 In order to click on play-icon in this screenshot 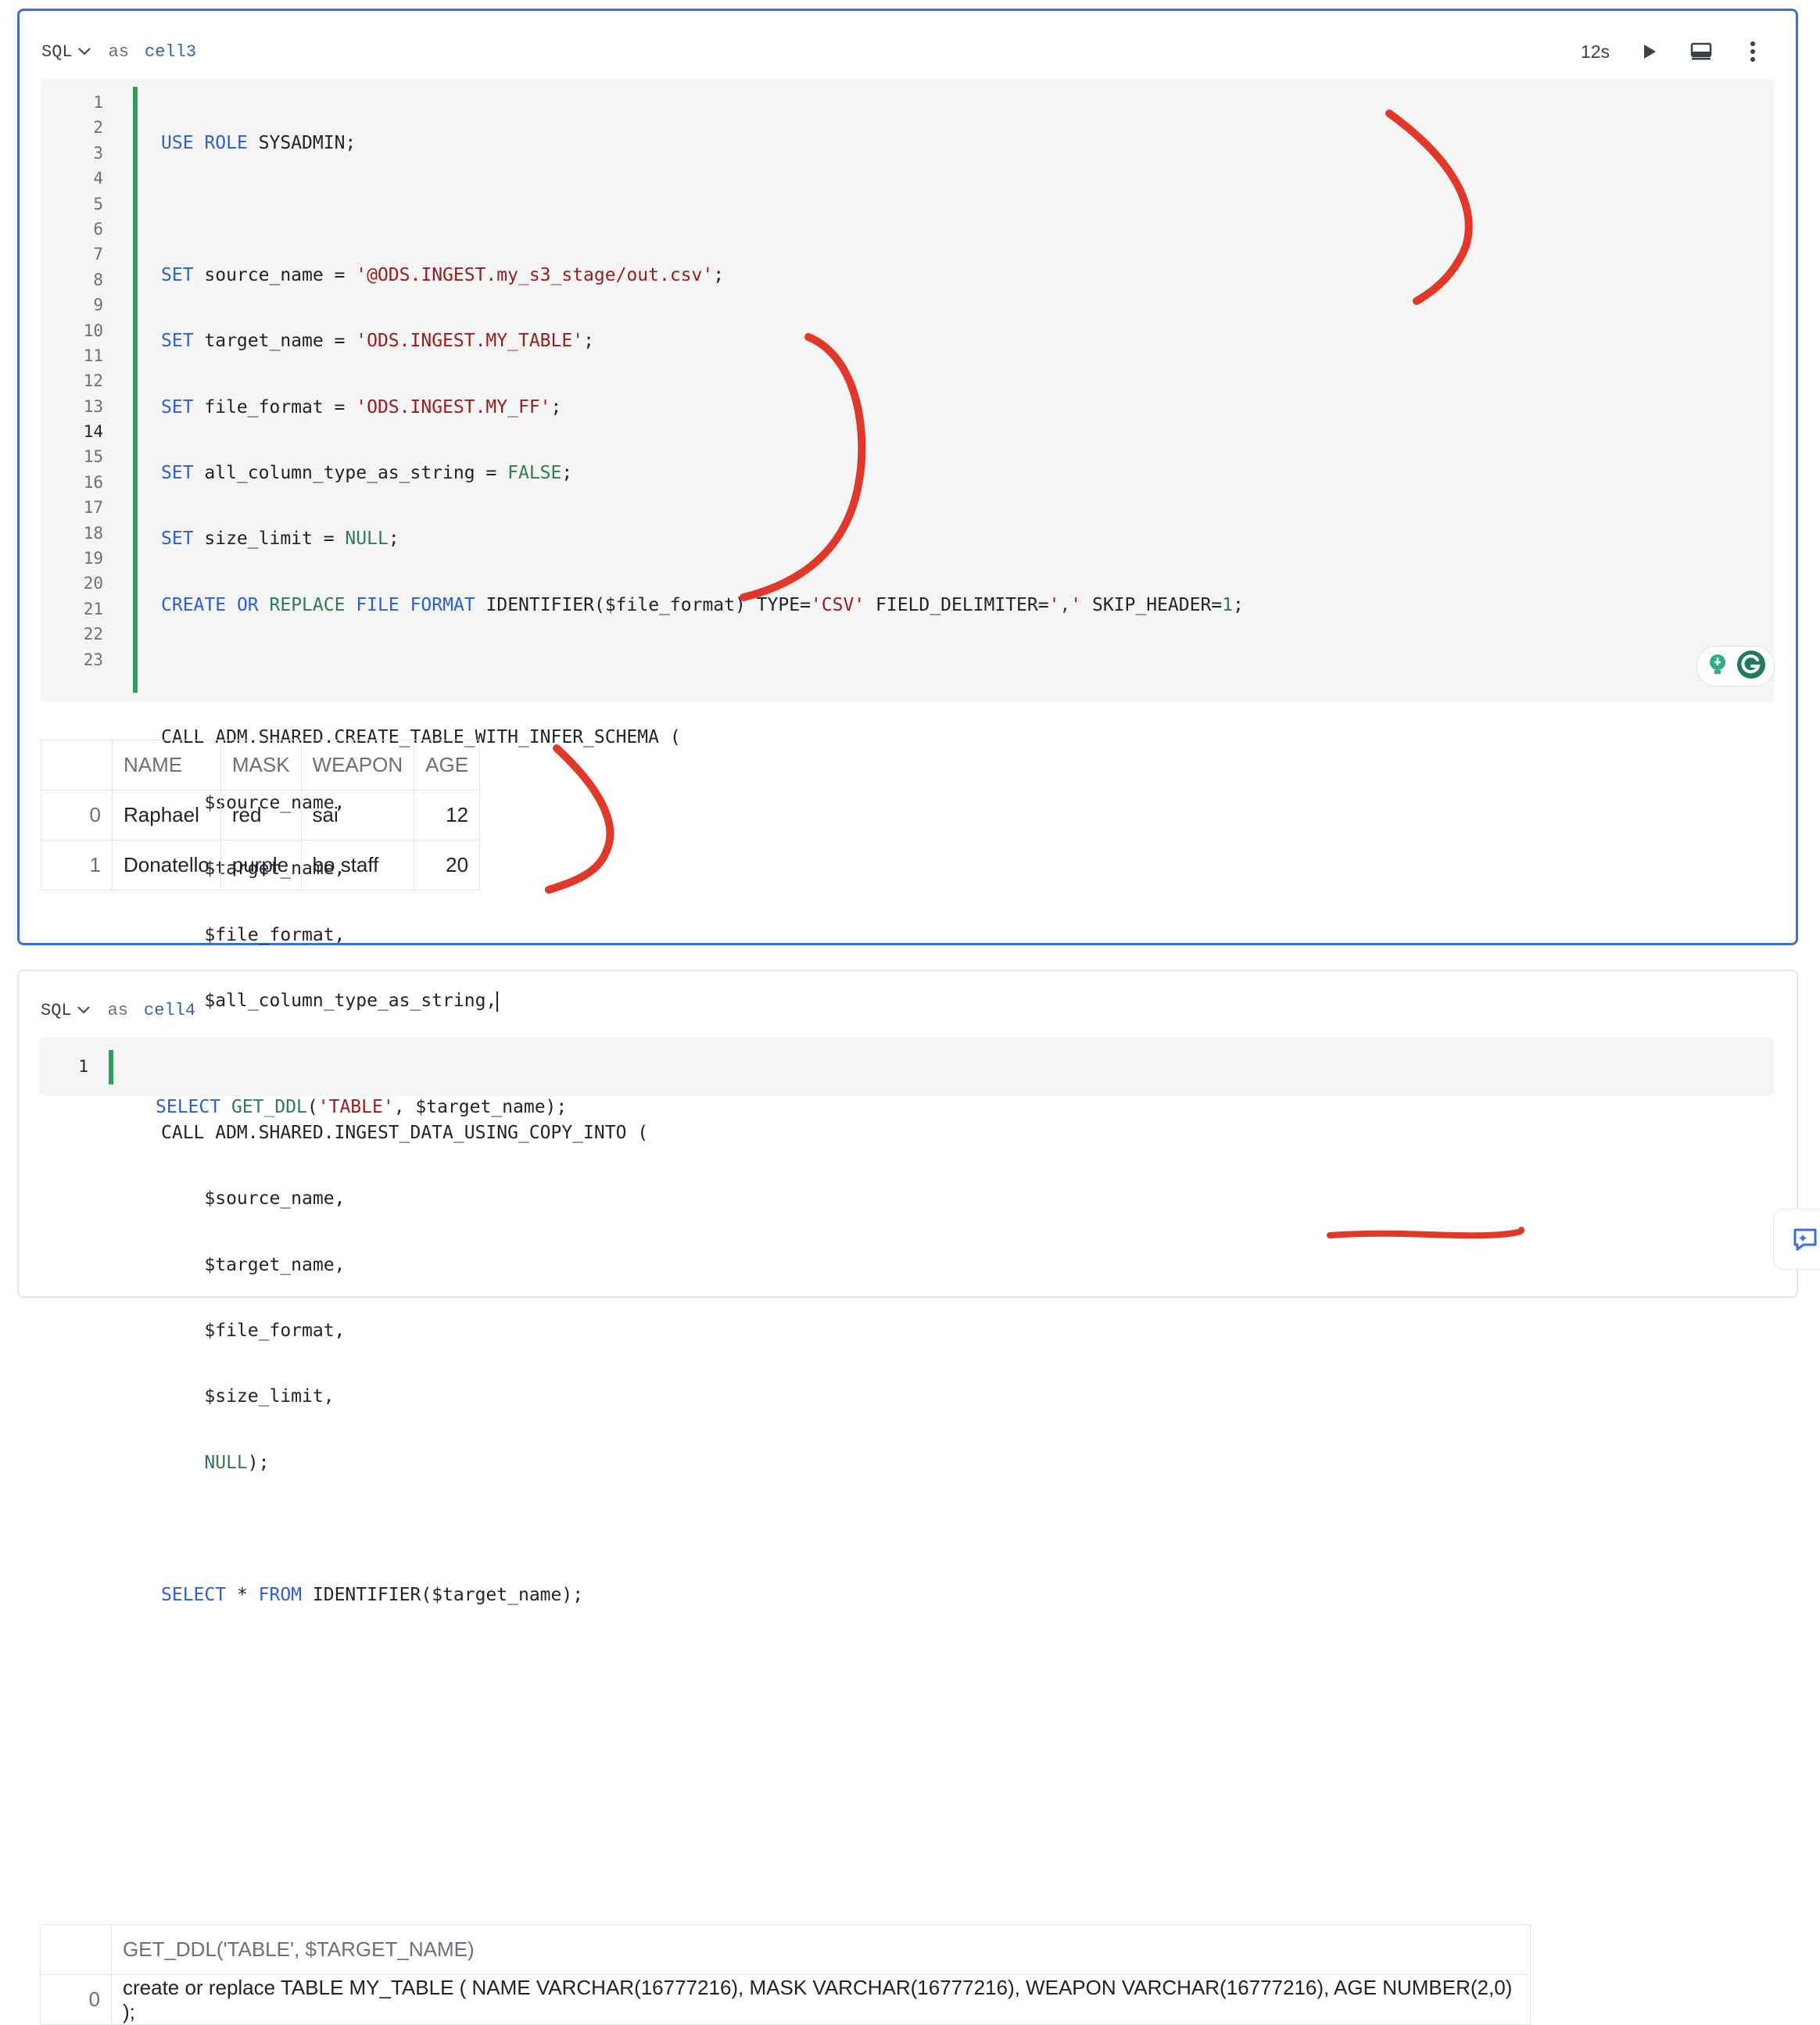, I will do `click(1649, 51)`.